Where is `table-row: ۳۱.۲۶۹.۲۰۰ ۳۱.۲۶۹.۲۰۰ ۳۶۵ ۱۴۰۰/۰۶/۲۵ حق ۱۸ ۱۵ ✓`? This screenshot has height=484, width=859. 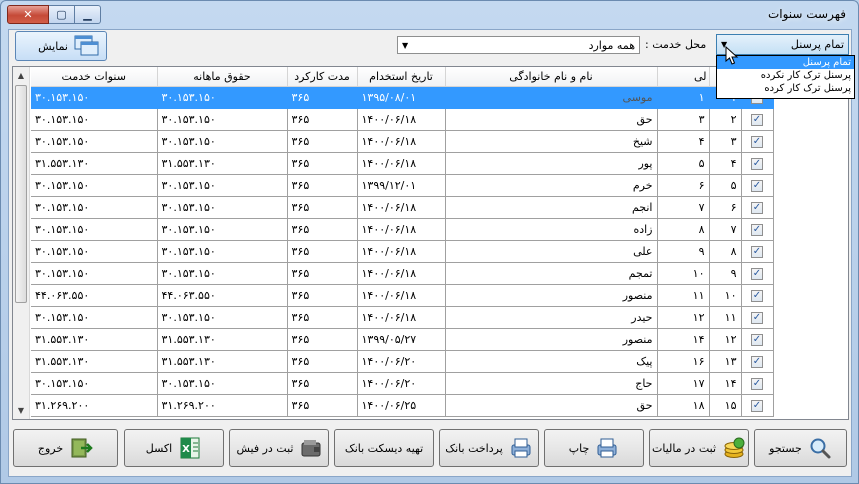 table-row: ۳۱.۲۶۹.۲۰۰ ۳۱.۲۶۹.۲۰۰ ۳۶۵ ۱۴۰۰/۰۶/۲۵ حق ۱۸ ۱۵ ✓ is located at coordinates (414, 405).